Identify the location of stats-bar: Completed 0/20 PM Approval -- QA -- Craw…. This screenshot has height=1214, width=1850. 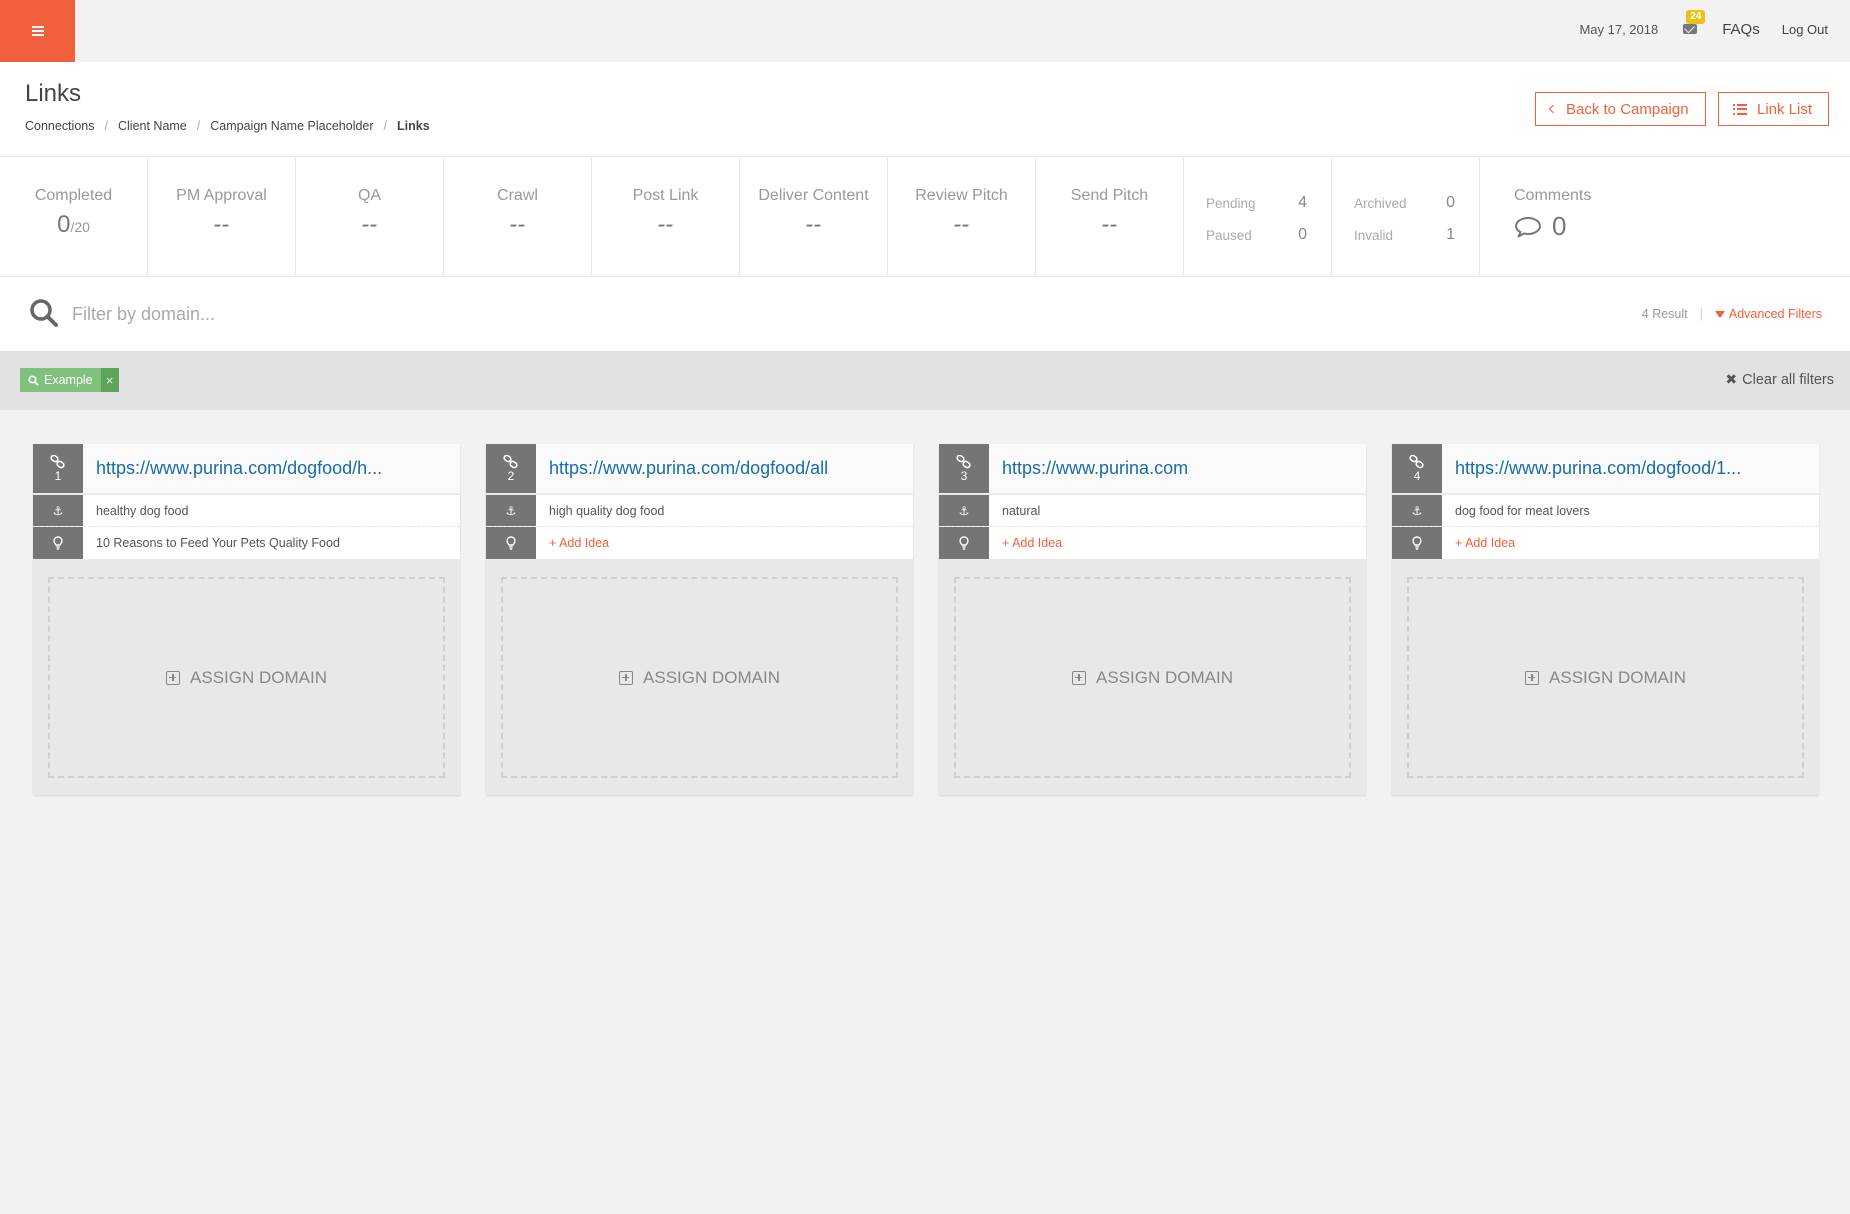
(925, 217).